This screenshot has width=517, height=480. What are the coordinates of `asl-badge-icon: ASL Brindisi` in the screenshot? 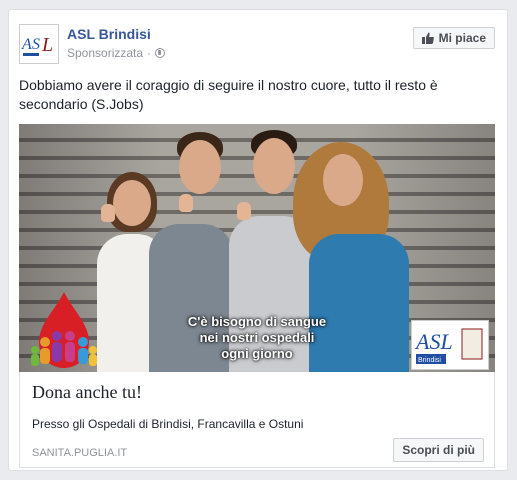 It's located at (448, 346).